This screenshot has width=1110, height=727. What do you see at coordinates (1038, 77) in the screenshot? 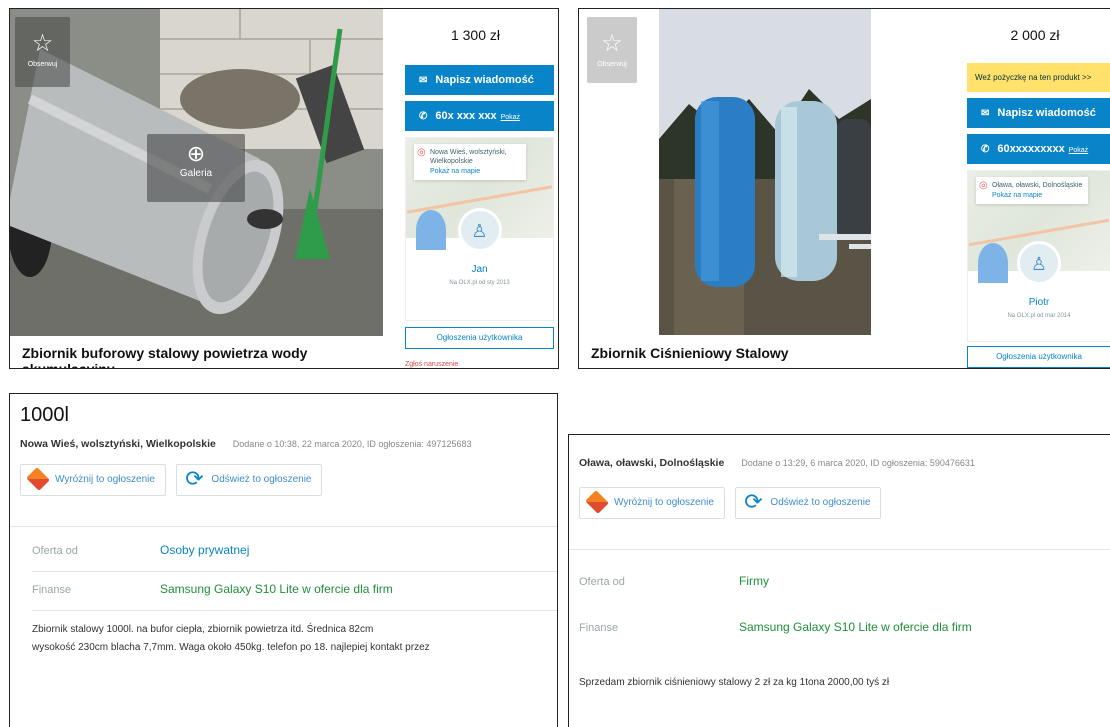
I see `loan-banner: Weź pożyczkę na ten produkt >>` at bounding box center [1038, 77].